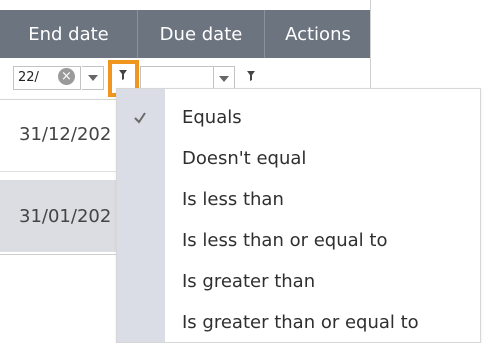 This screenshot has height=343, width=483. I want to click on end-date-cell: 31/01/202, so click(65, 216).